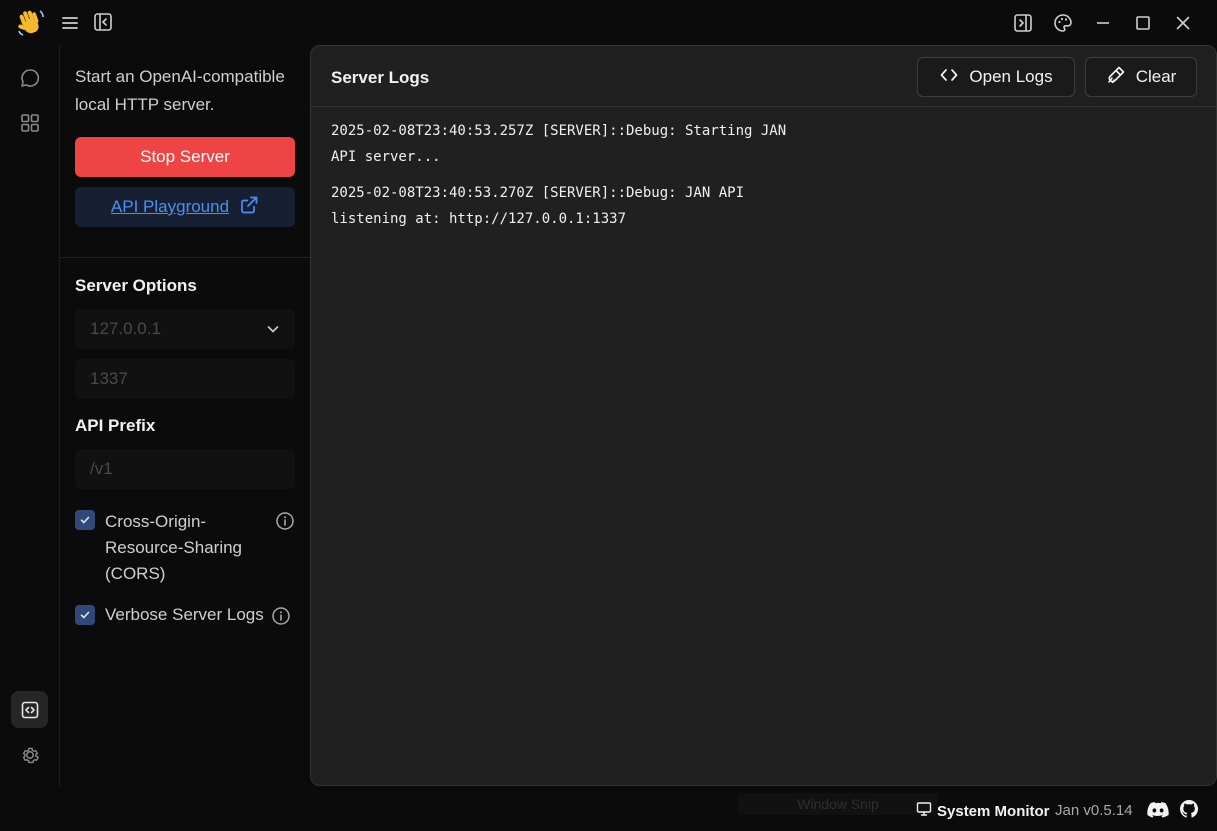 The width and height of the screenshot is (1217, 831). Describe the element at coordinates (185, 469) in the screenshot. I see `api-prefix-input: /v1` at that location.